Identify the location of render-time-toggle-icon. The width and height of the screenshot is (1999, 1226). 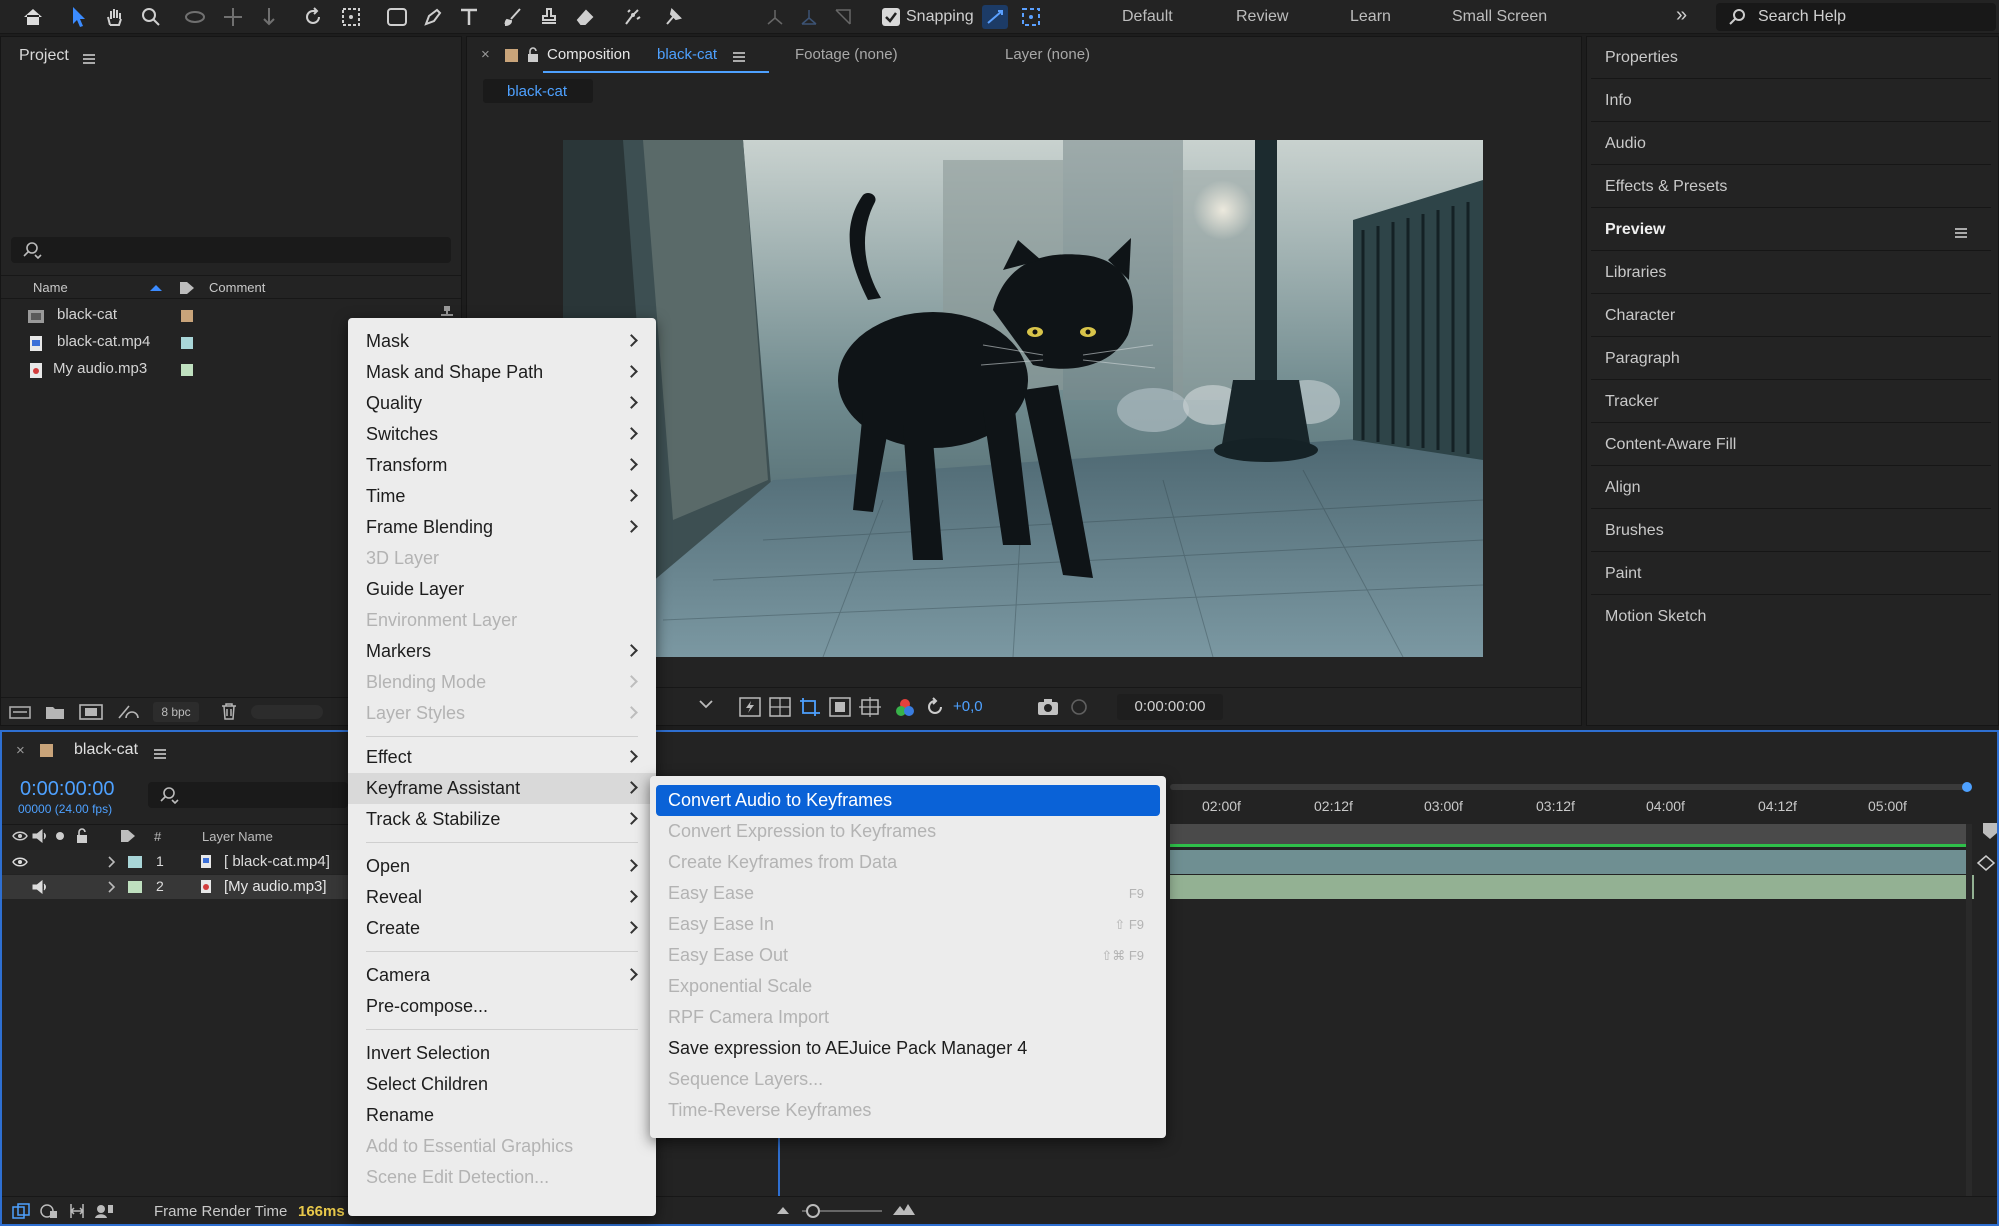
(104, 1211).